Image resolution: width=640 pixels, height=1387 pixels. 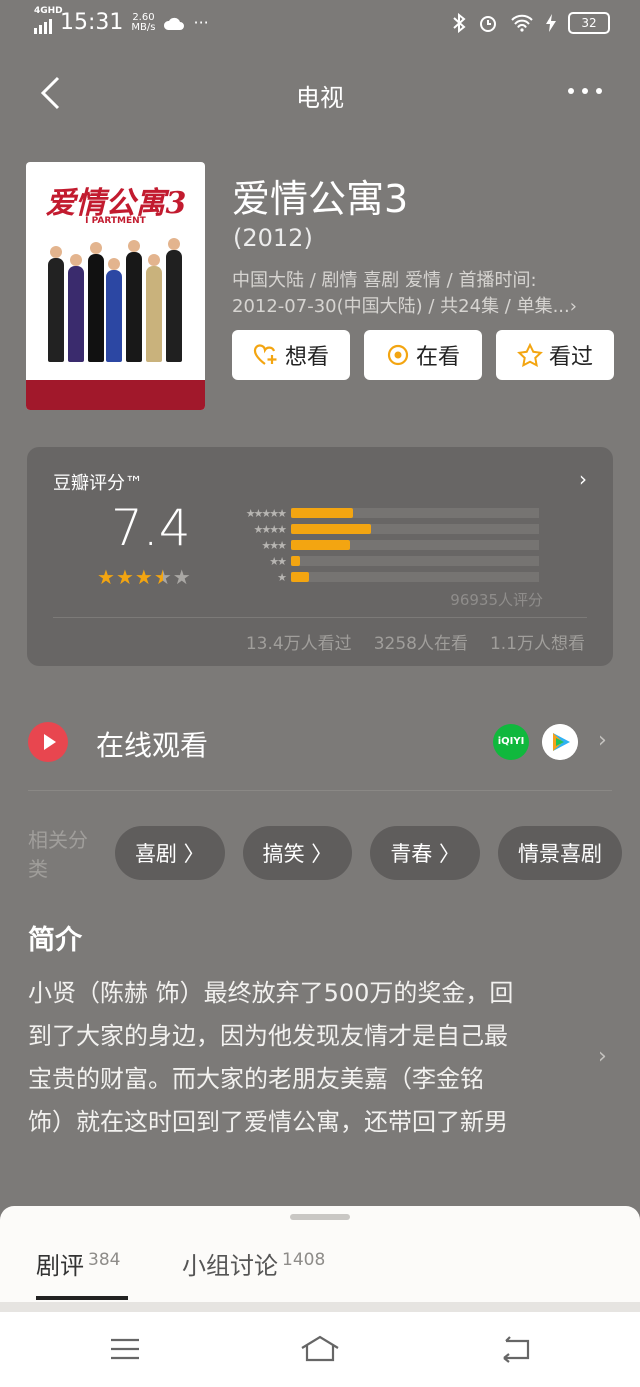 I want to click on charging-icon, so click(x=551, y=23).